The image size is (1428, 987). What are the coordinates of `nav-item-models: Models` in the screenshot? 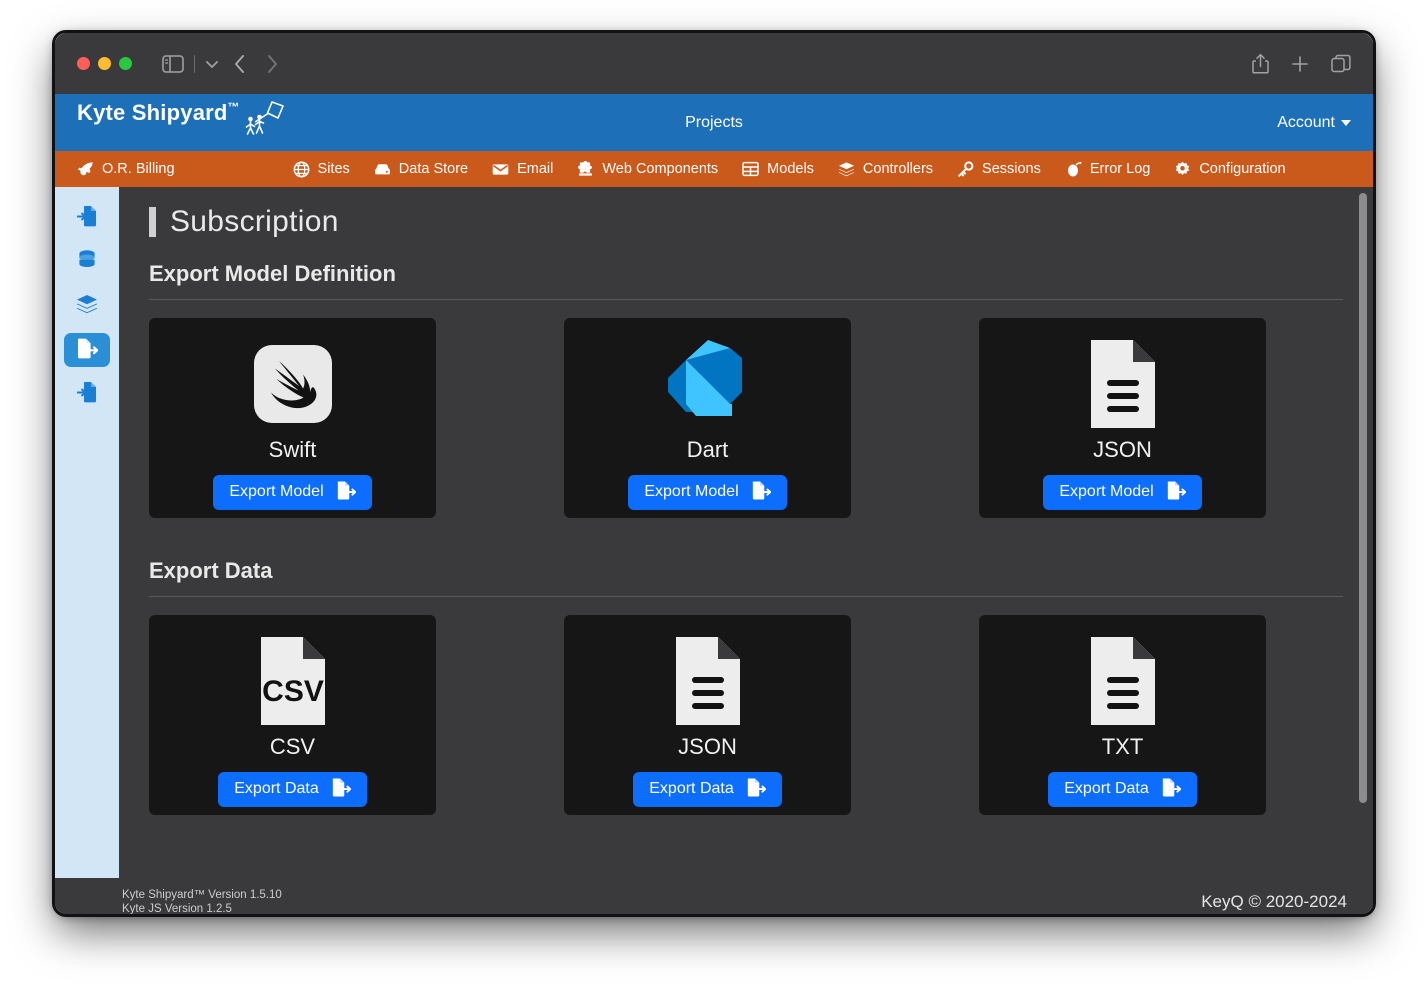 It's located at (778, 169).